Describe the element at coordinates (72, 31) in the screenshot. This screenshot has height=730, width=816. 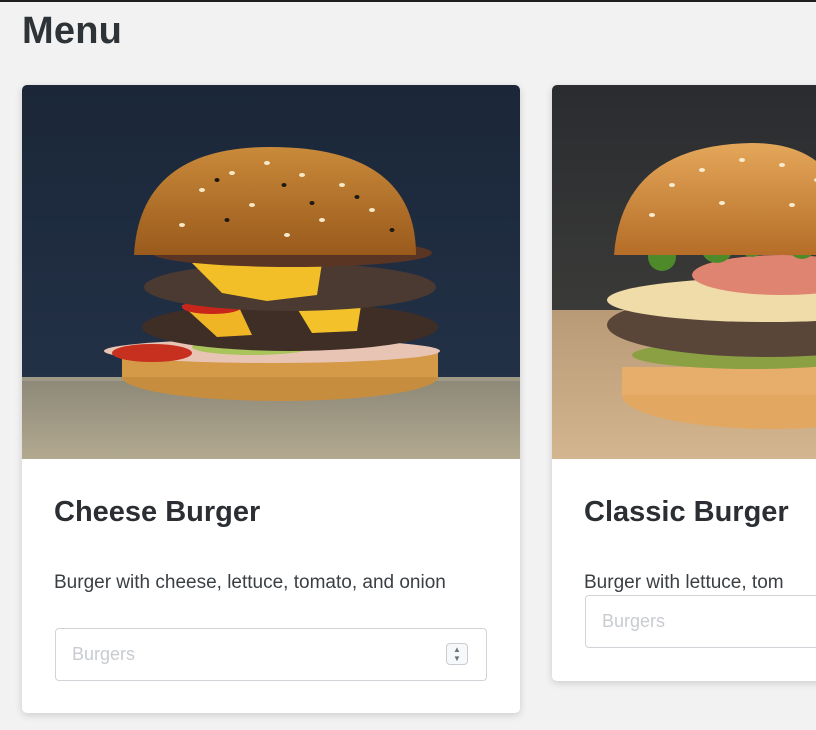
I see `page-title: Menu` at that location.